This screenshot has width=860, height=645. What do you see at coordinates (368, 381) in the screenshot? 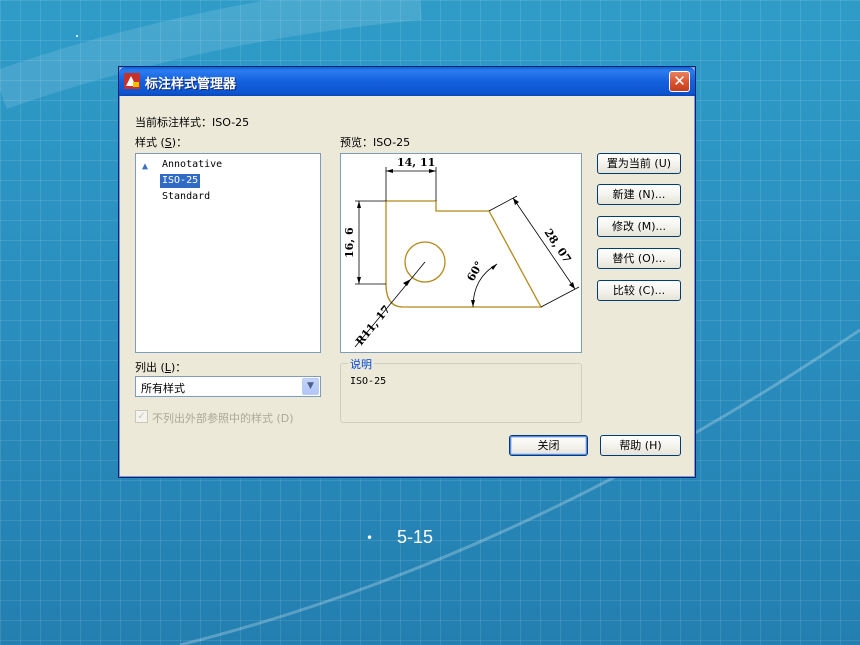
I see `description-text: ISO-25` at bounding box center [368, 381].